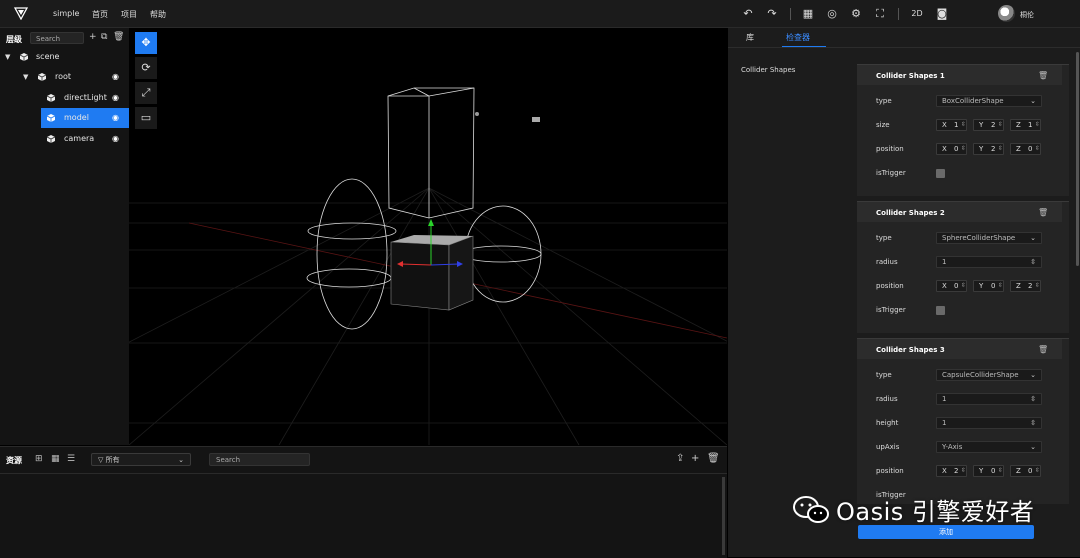  I want to click on tree-node-directlight: directLight ◉, so click(64, 98).